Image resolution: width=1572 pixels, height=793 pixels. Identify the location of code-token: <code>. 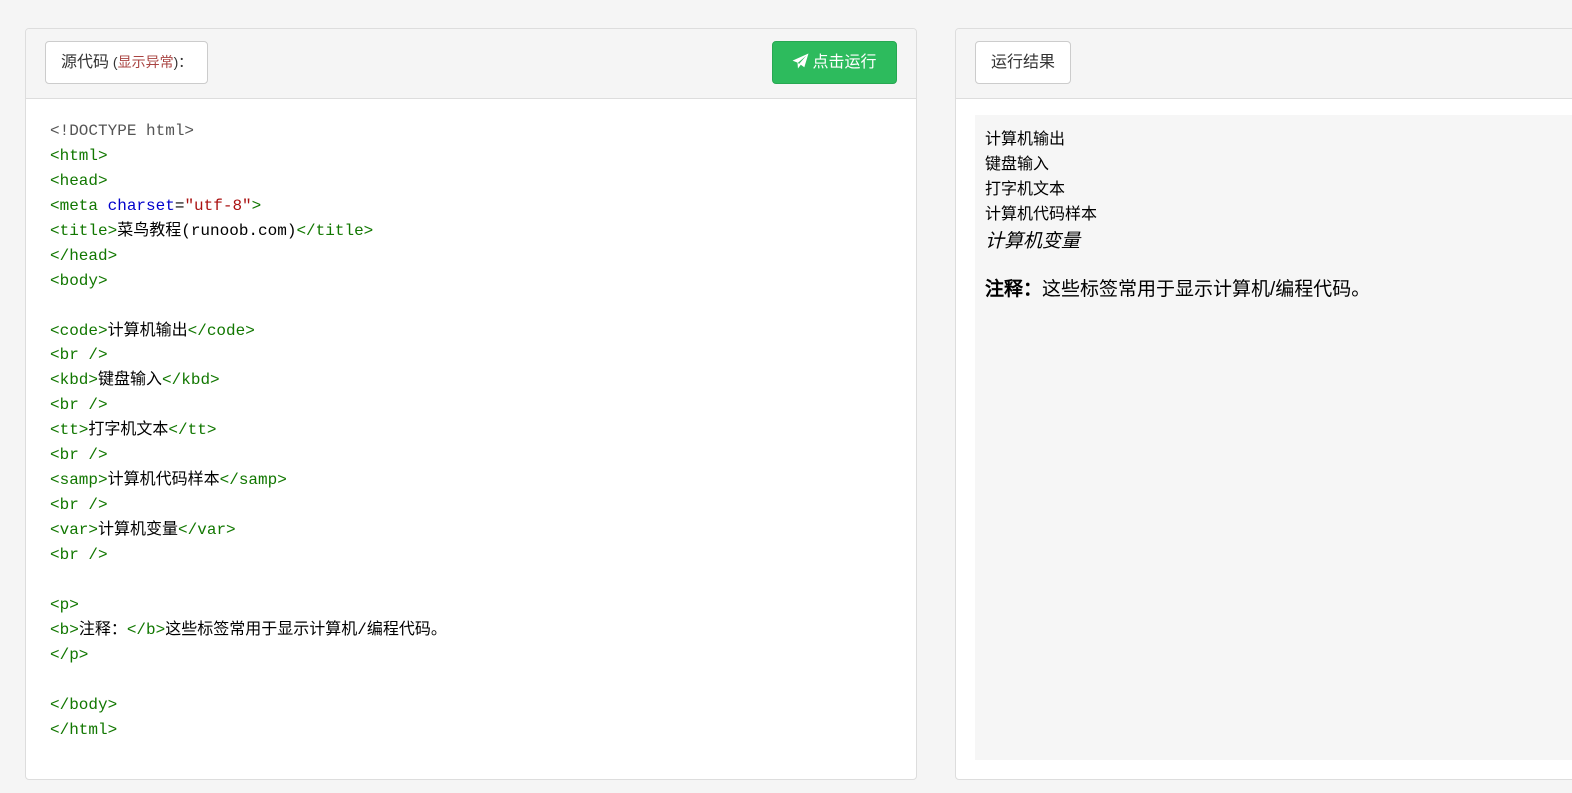
(79, 330).